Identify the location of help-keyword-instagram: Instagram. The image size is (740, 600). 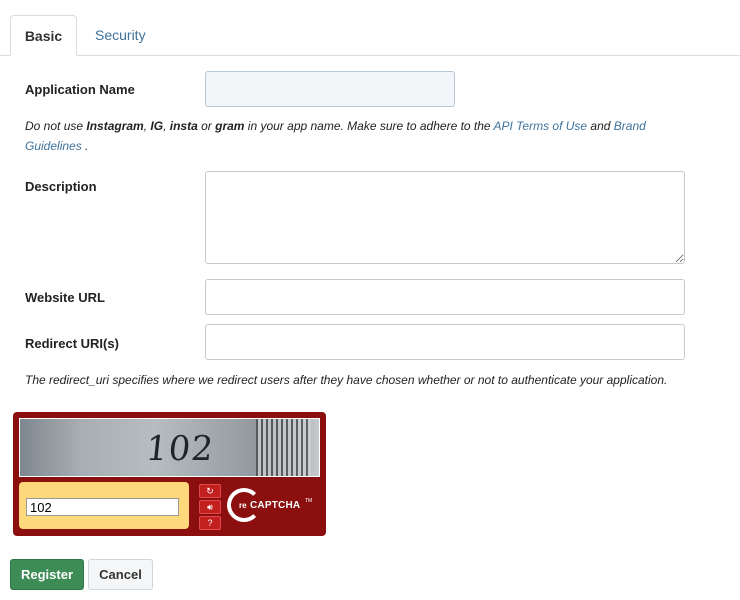
(115, 126).